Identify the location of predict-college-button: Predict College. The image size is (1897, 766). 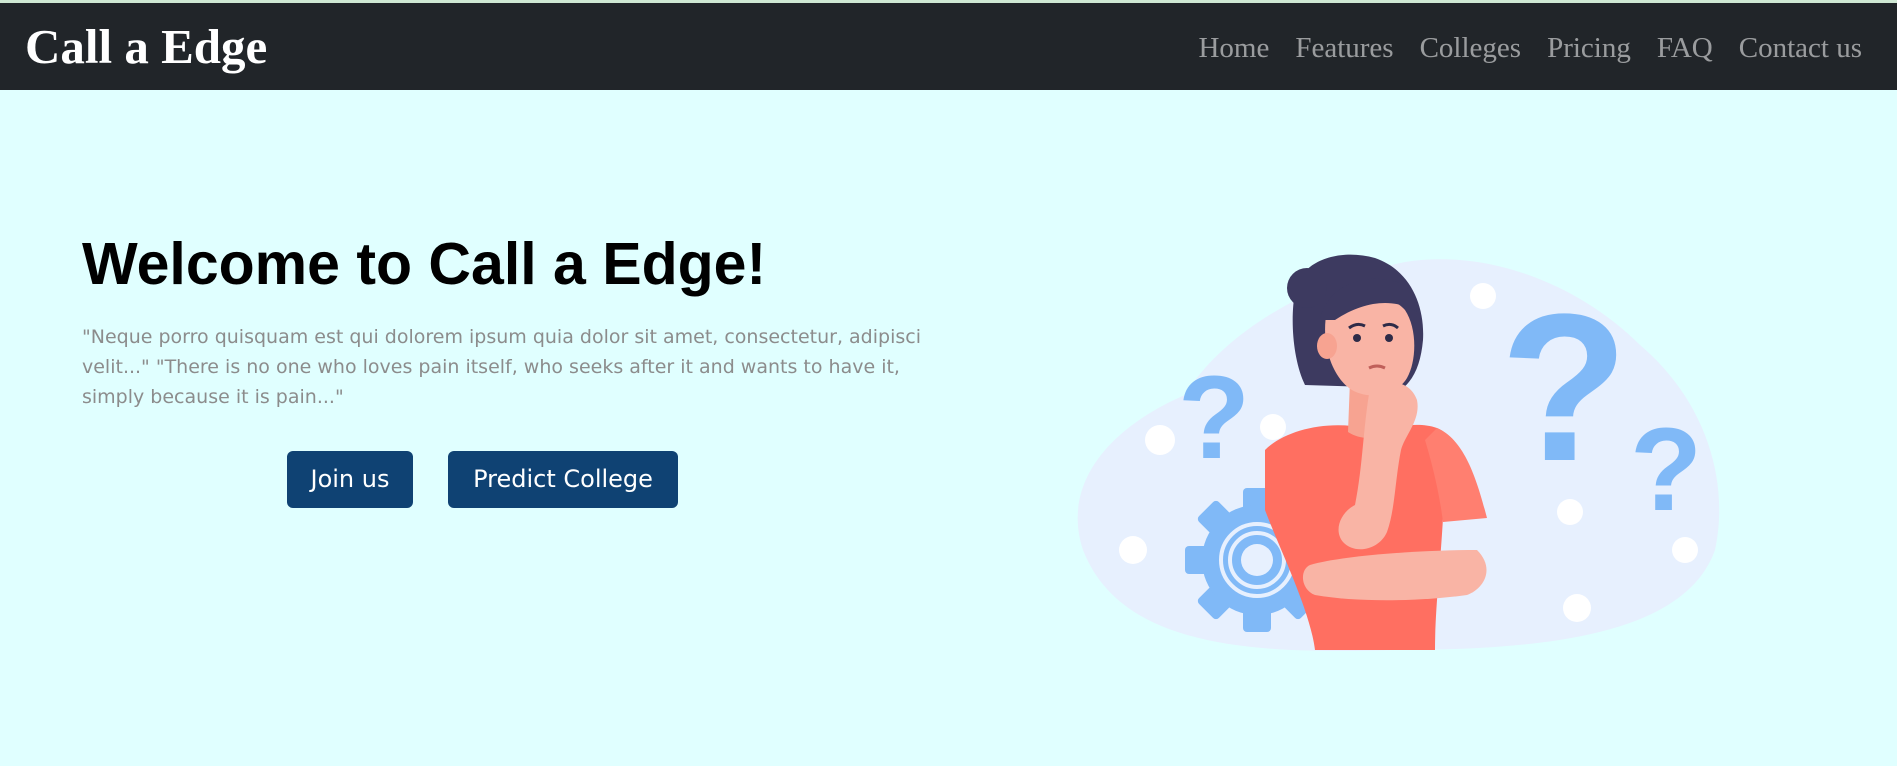
(563, 479).